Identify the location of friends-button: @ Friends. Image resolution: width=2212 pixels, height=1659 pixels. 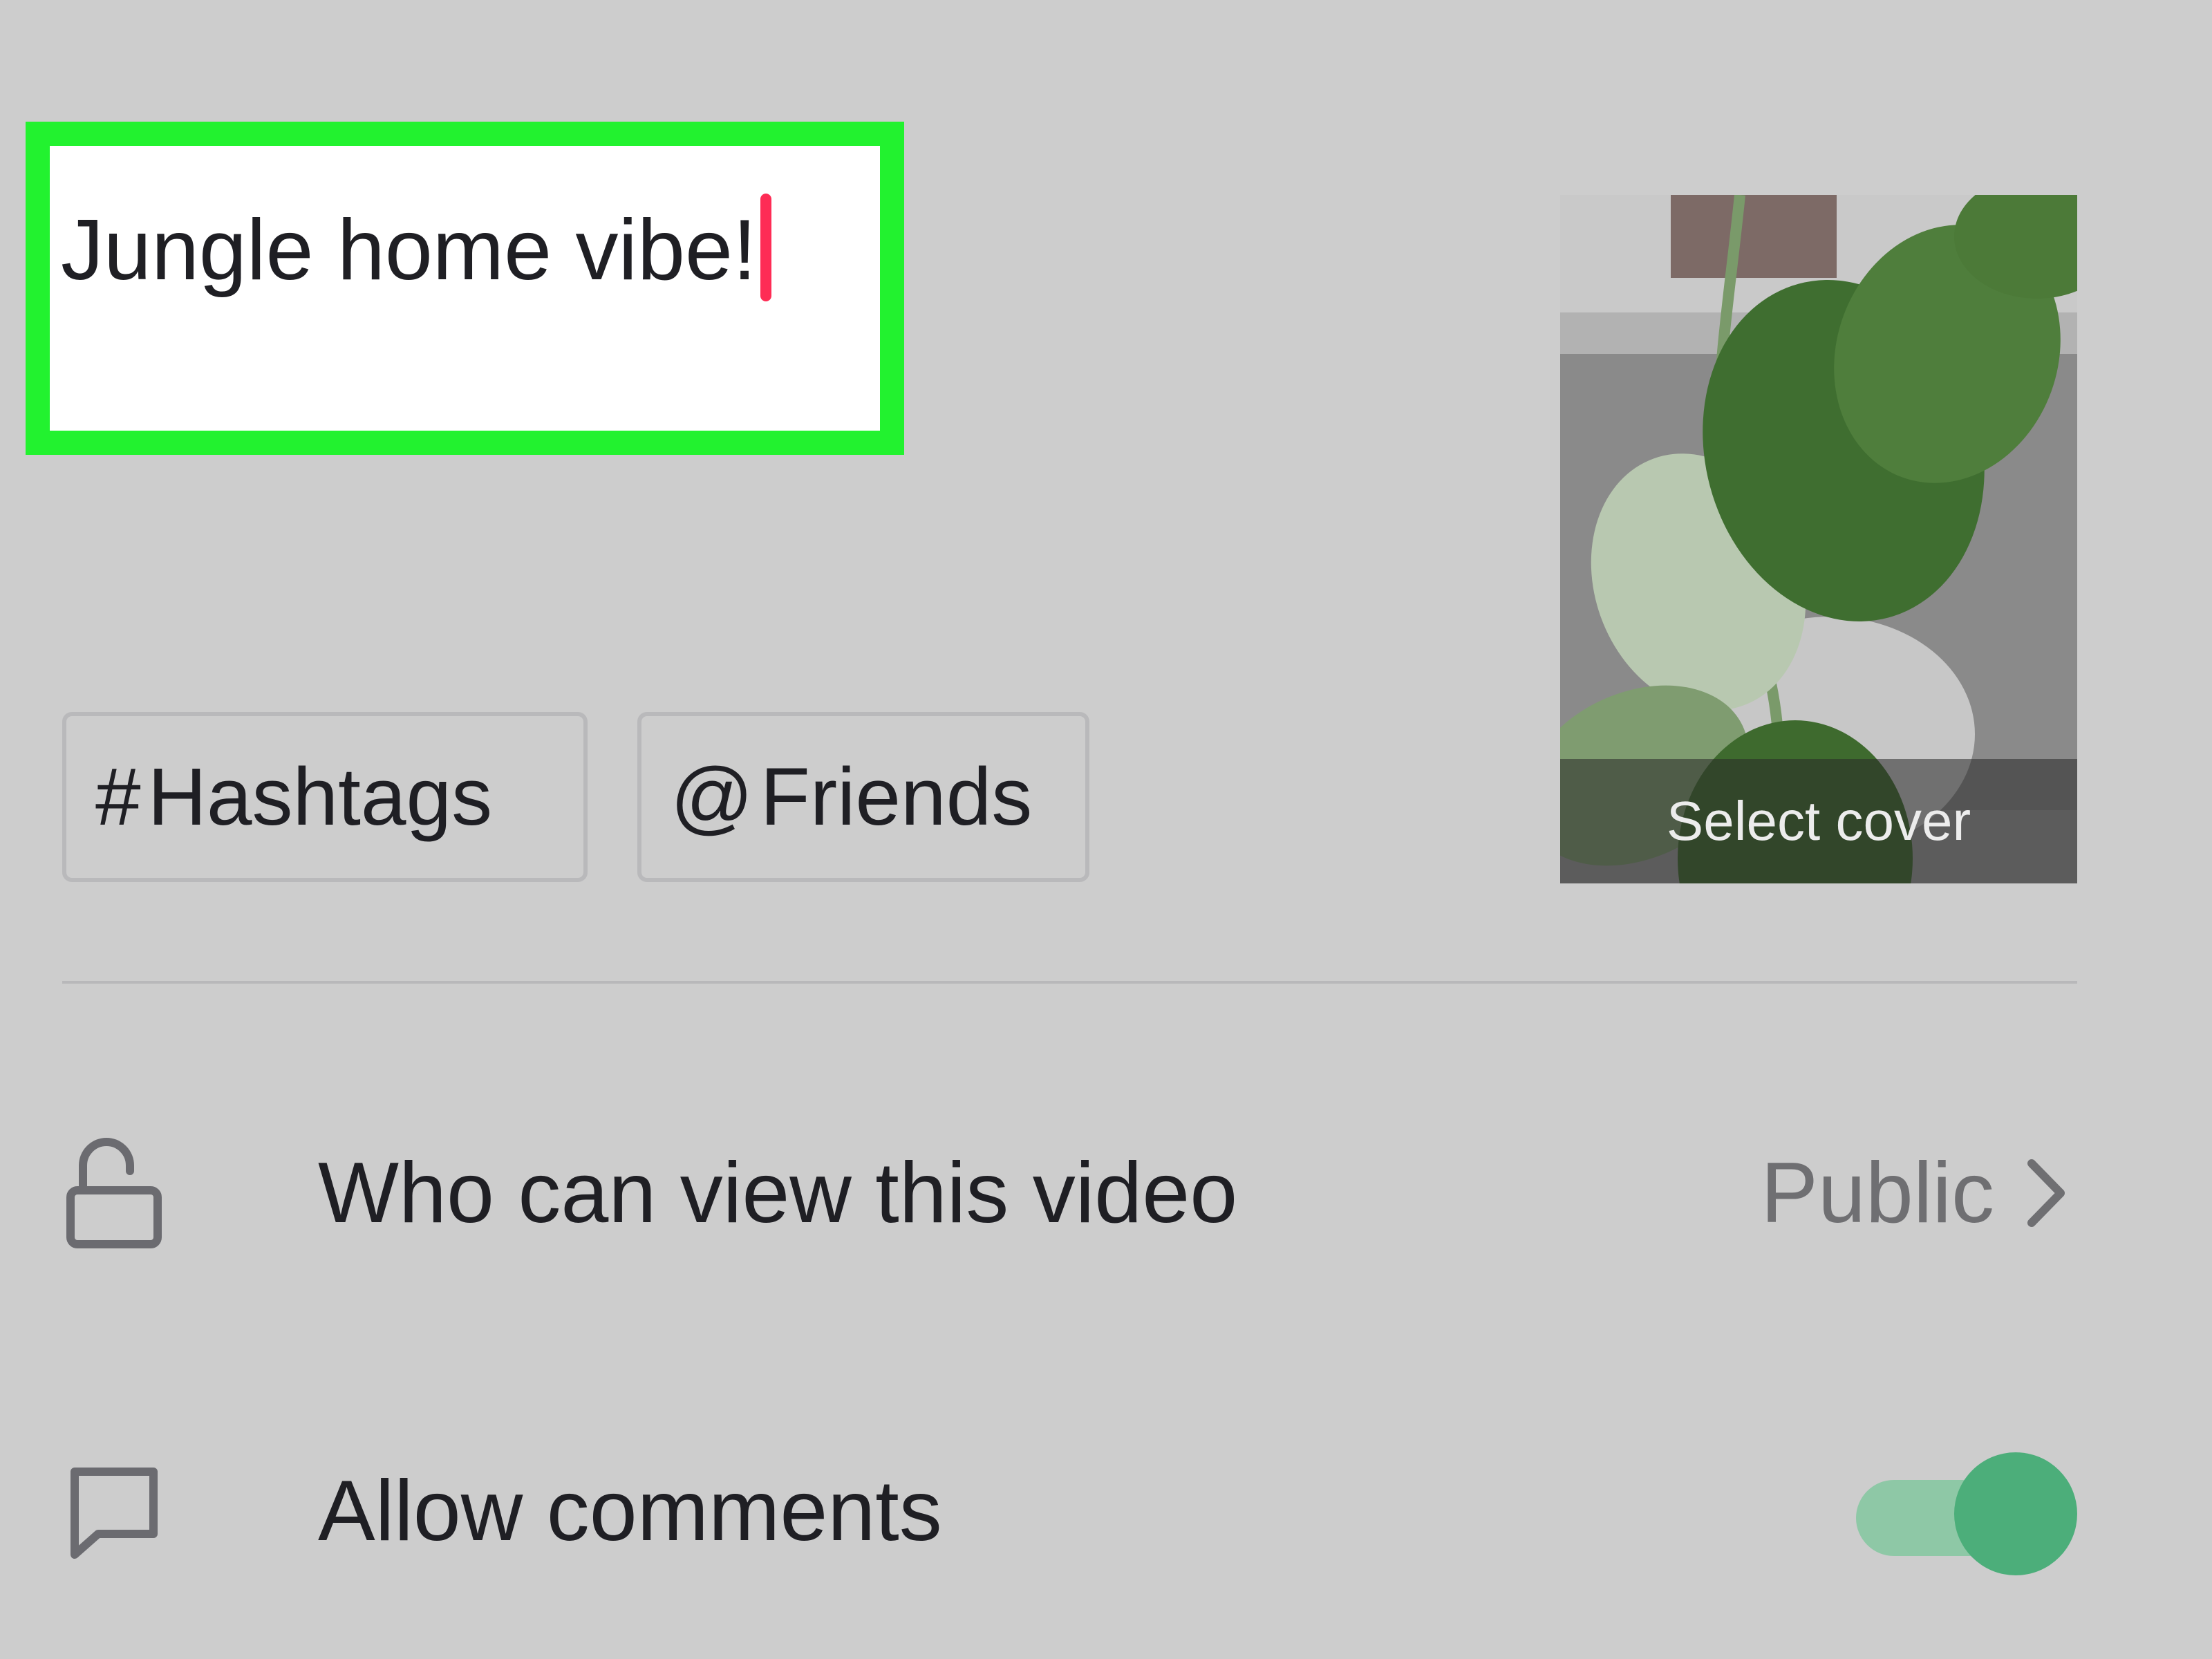
(863, 797).